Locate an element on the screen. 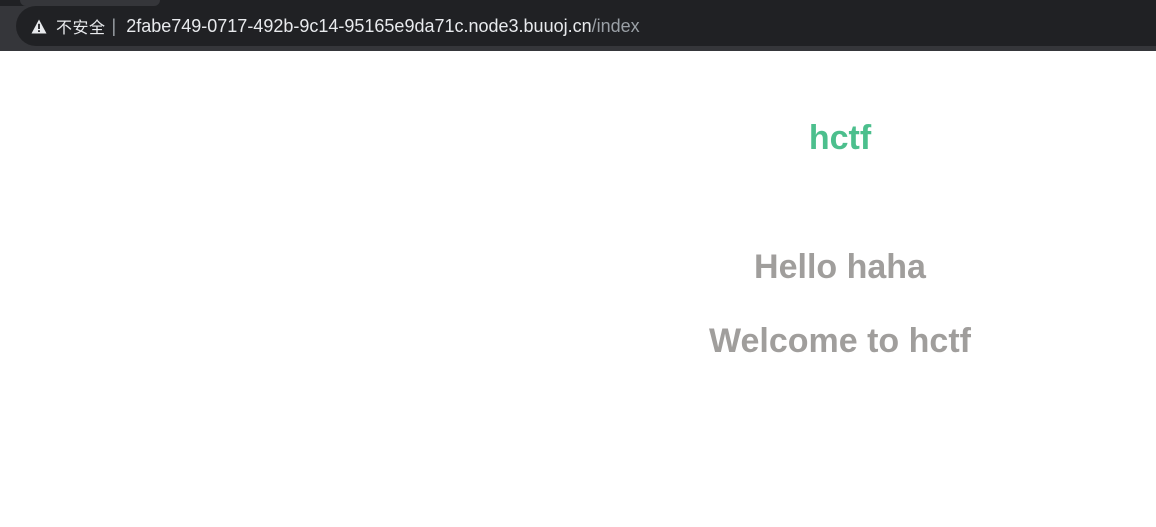  welcome-heading: Welcome to hctf is located at coordinates (840, 341).